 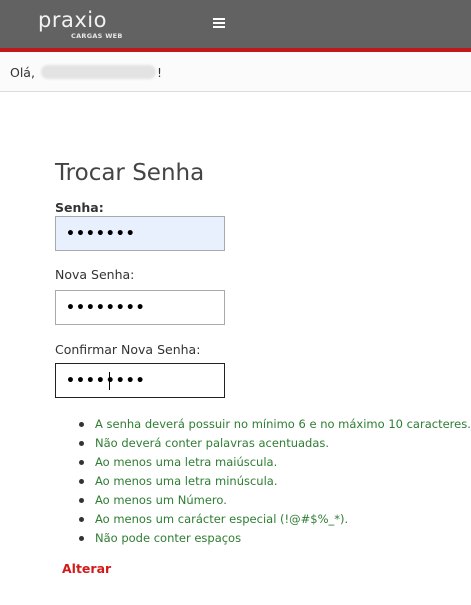 What do you see at coordinates (86, 568) in the screenshot?
I see `alterar-button: Alterar` at bounding box center [86, 568].